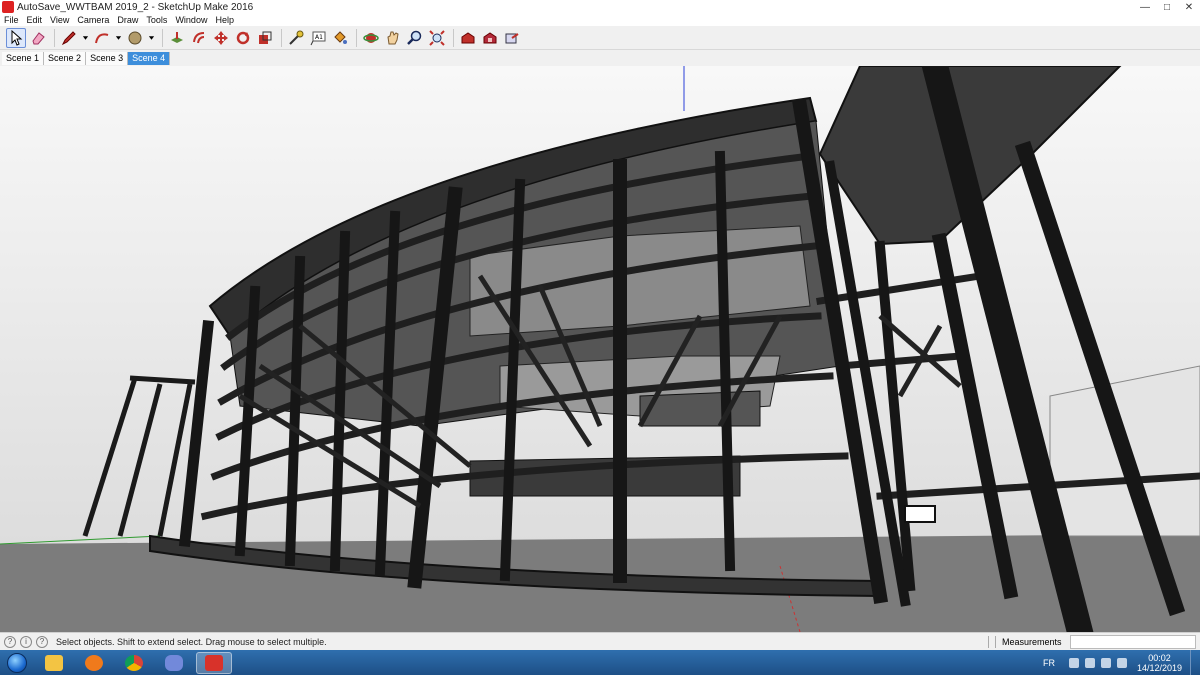  Describe the element at coordinates (199, 38) in the screenshot. I see `offset-tool` at that location.